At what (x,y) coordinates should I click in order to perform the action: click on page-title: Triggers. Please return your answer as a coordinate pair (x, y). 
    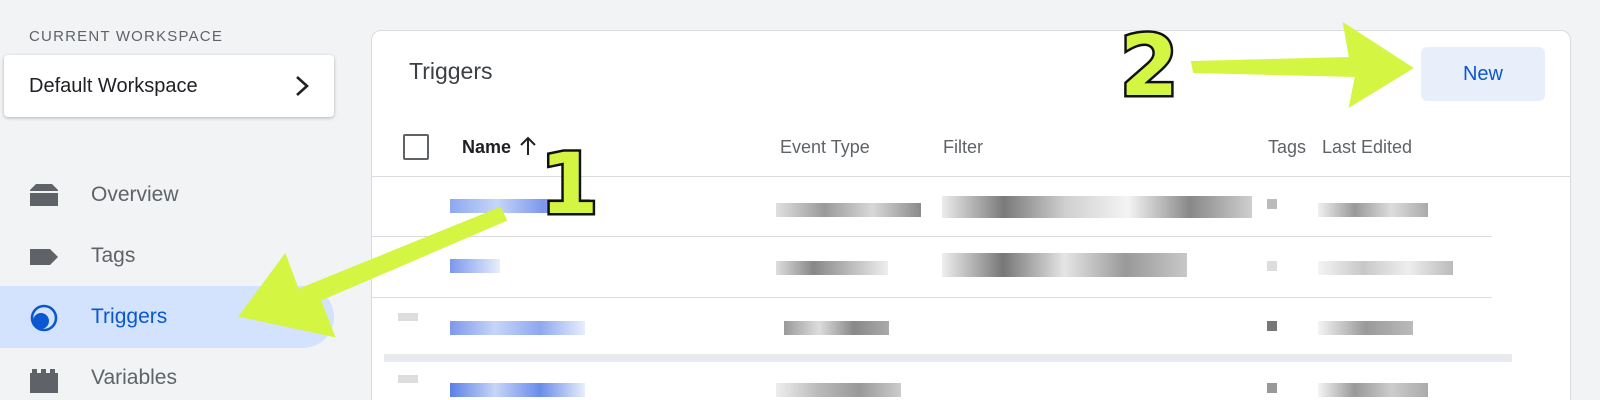
    Looking at the image, I should click on (451, 71).